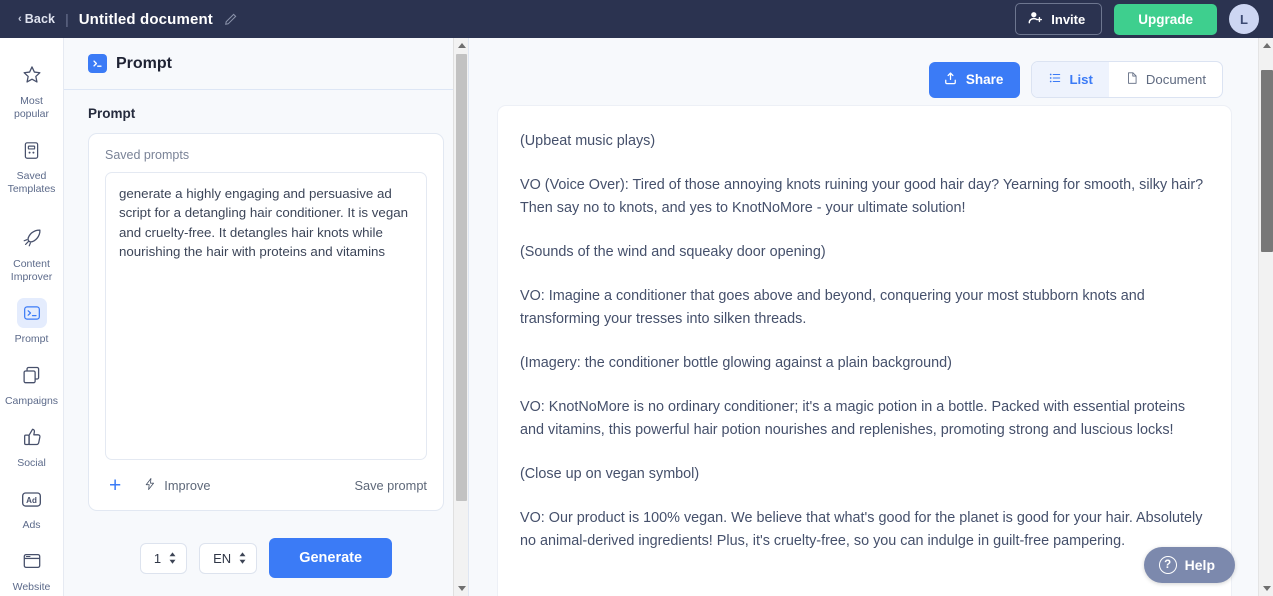 The width and height of the screenshot is (1273, 596). Describe the element at coordinates (1165, 19) in the screenshot. I see `upgrade-button: Upgrade` at that location.